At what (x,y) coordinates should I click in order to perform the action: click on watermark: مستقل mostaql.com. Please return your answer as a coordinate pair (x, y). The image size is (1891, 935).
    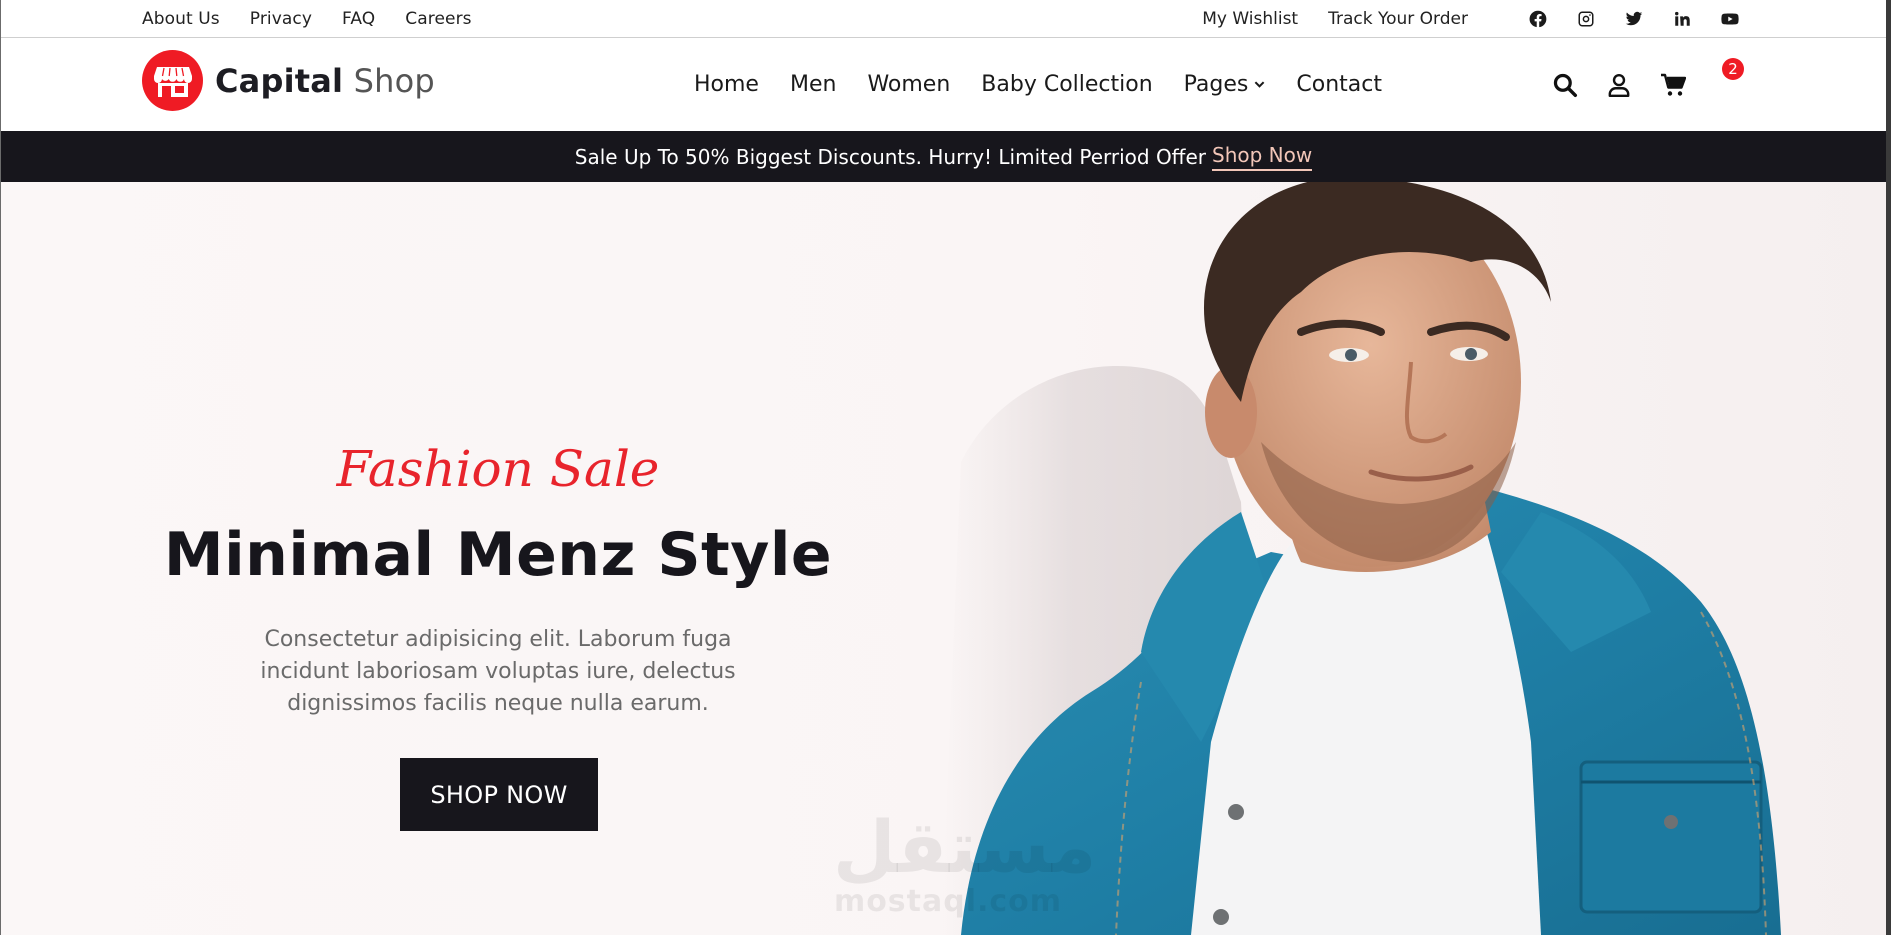
    Looking at the image, I should click on (965, 862).